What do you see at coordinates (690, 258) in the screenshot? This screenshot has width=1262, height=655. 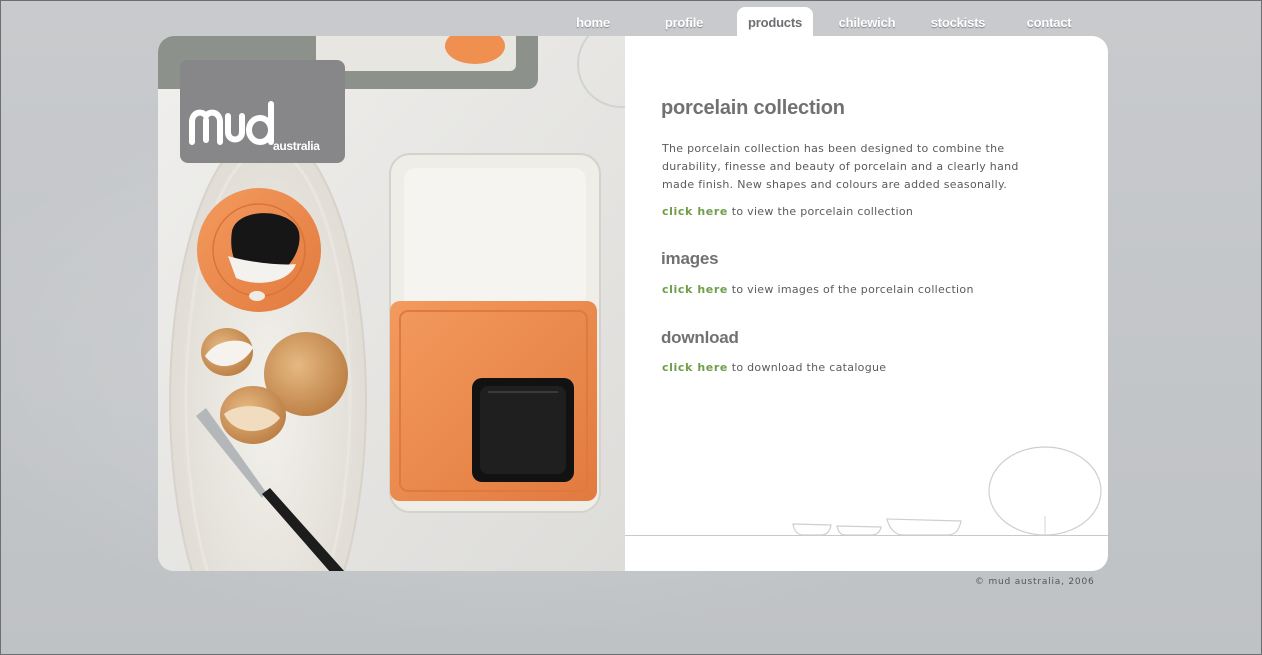 I see `images-heading: images` at bounding box center [690, 258].